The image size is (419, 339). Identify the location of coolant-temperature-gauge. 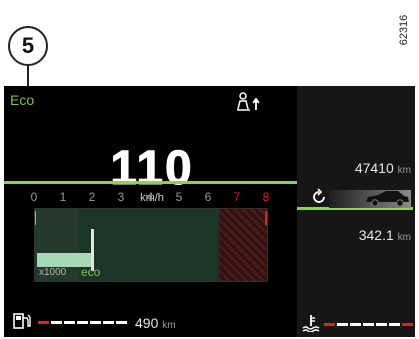
(368, 324).